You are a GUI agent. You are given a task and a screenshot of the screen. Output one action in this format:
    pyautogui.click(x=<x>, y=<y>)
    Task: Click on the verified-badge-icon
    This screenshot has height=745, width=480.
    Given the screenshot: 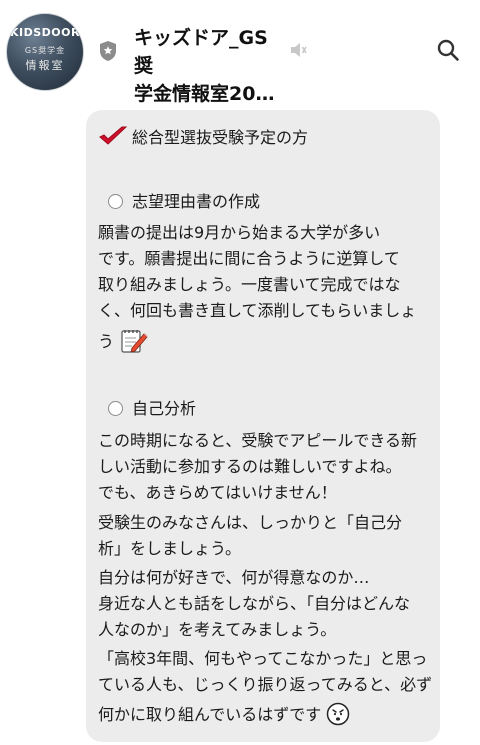 What is the action you would take?
    pyautogui.click(x=108, y=51)
    